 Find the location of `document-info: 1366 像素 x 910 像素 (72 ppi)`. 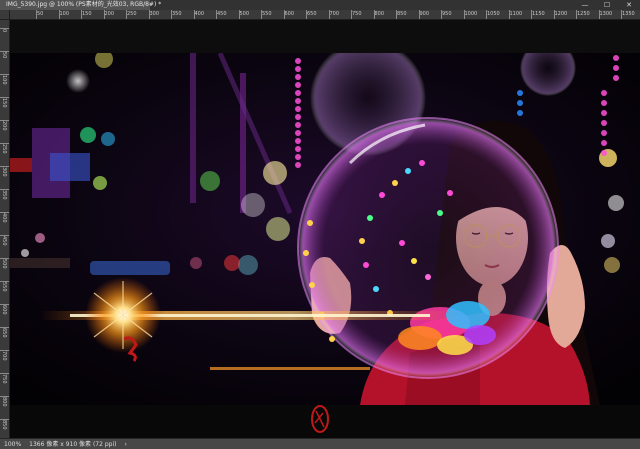

document-info: 1366 像素 x 910 像素 (72 ppi) is located at coordinates (72, 444).